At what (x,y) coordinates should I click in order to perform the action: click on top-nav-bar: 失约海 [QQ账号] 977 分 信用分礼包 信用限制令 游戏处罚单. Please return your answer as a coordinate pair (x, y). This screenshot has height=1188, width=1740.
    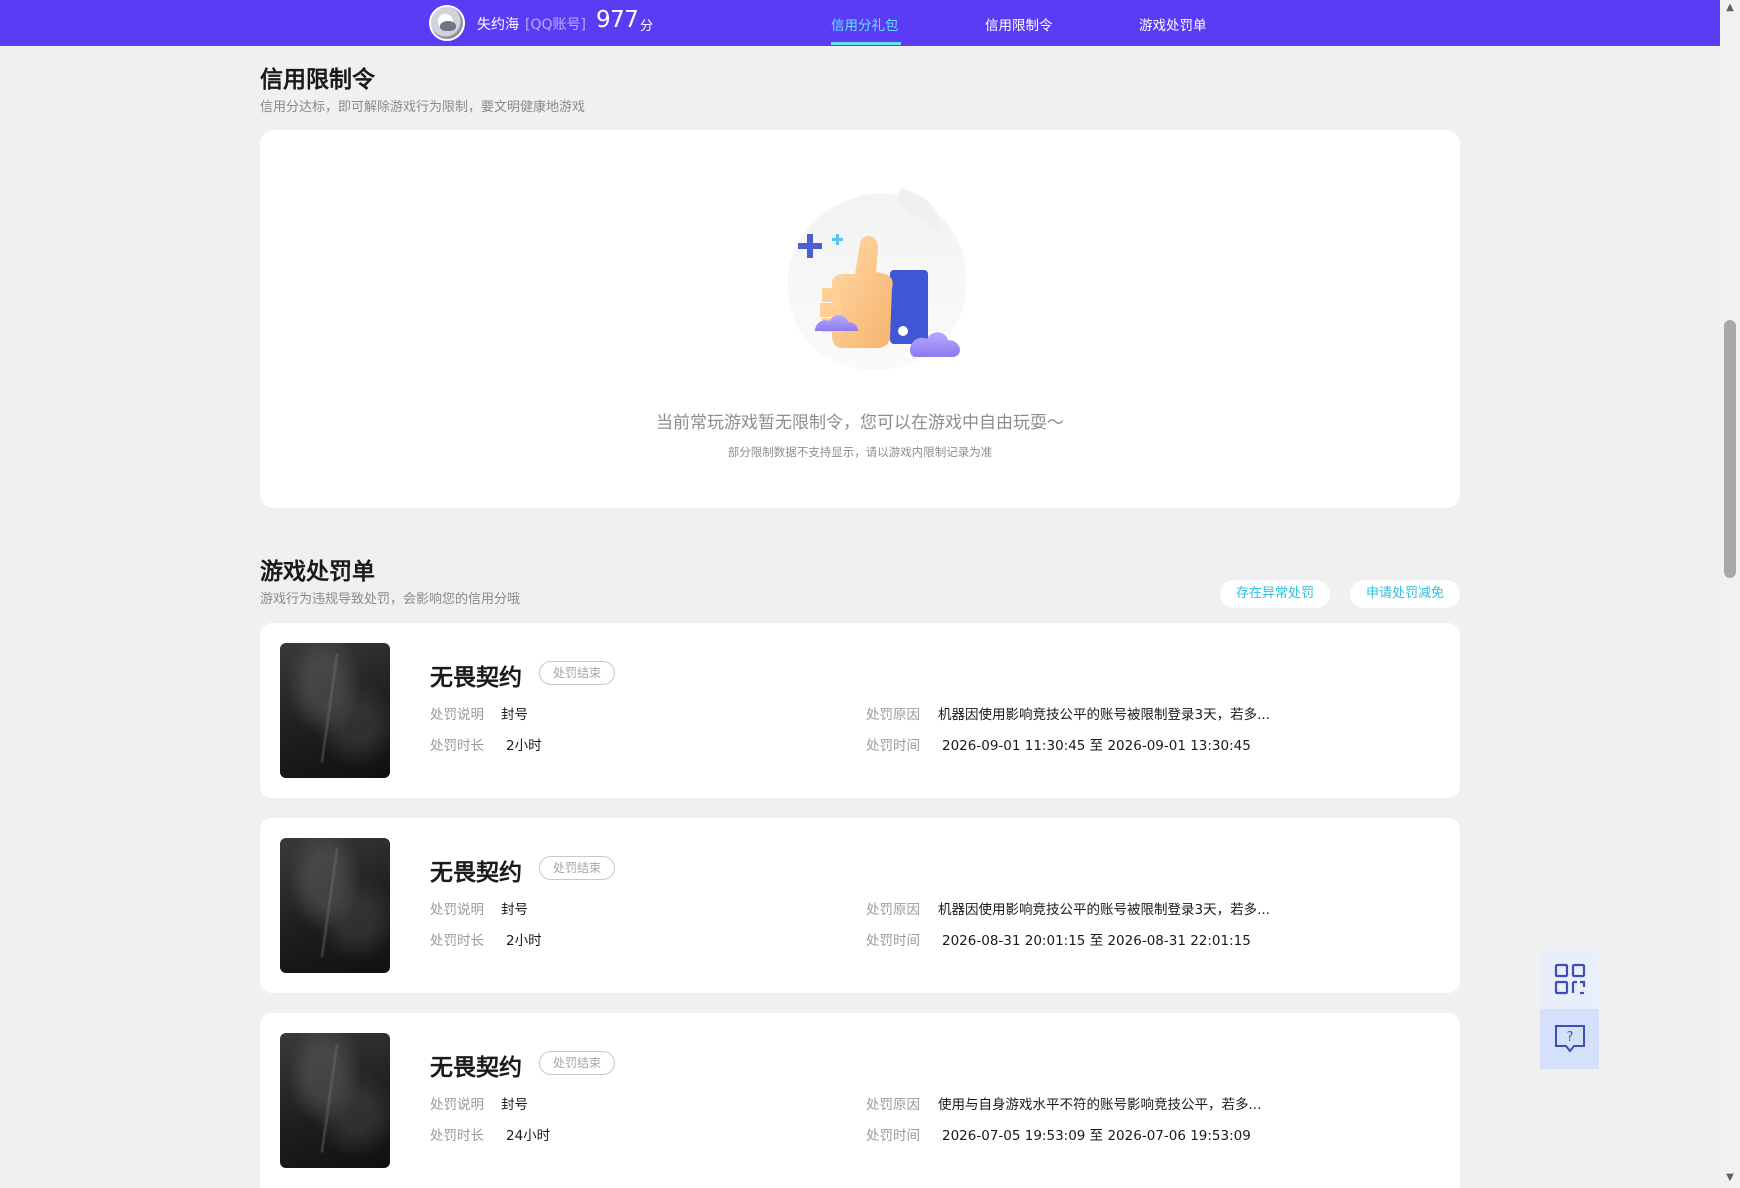
    Looking at the image, I should click on (860, 23).